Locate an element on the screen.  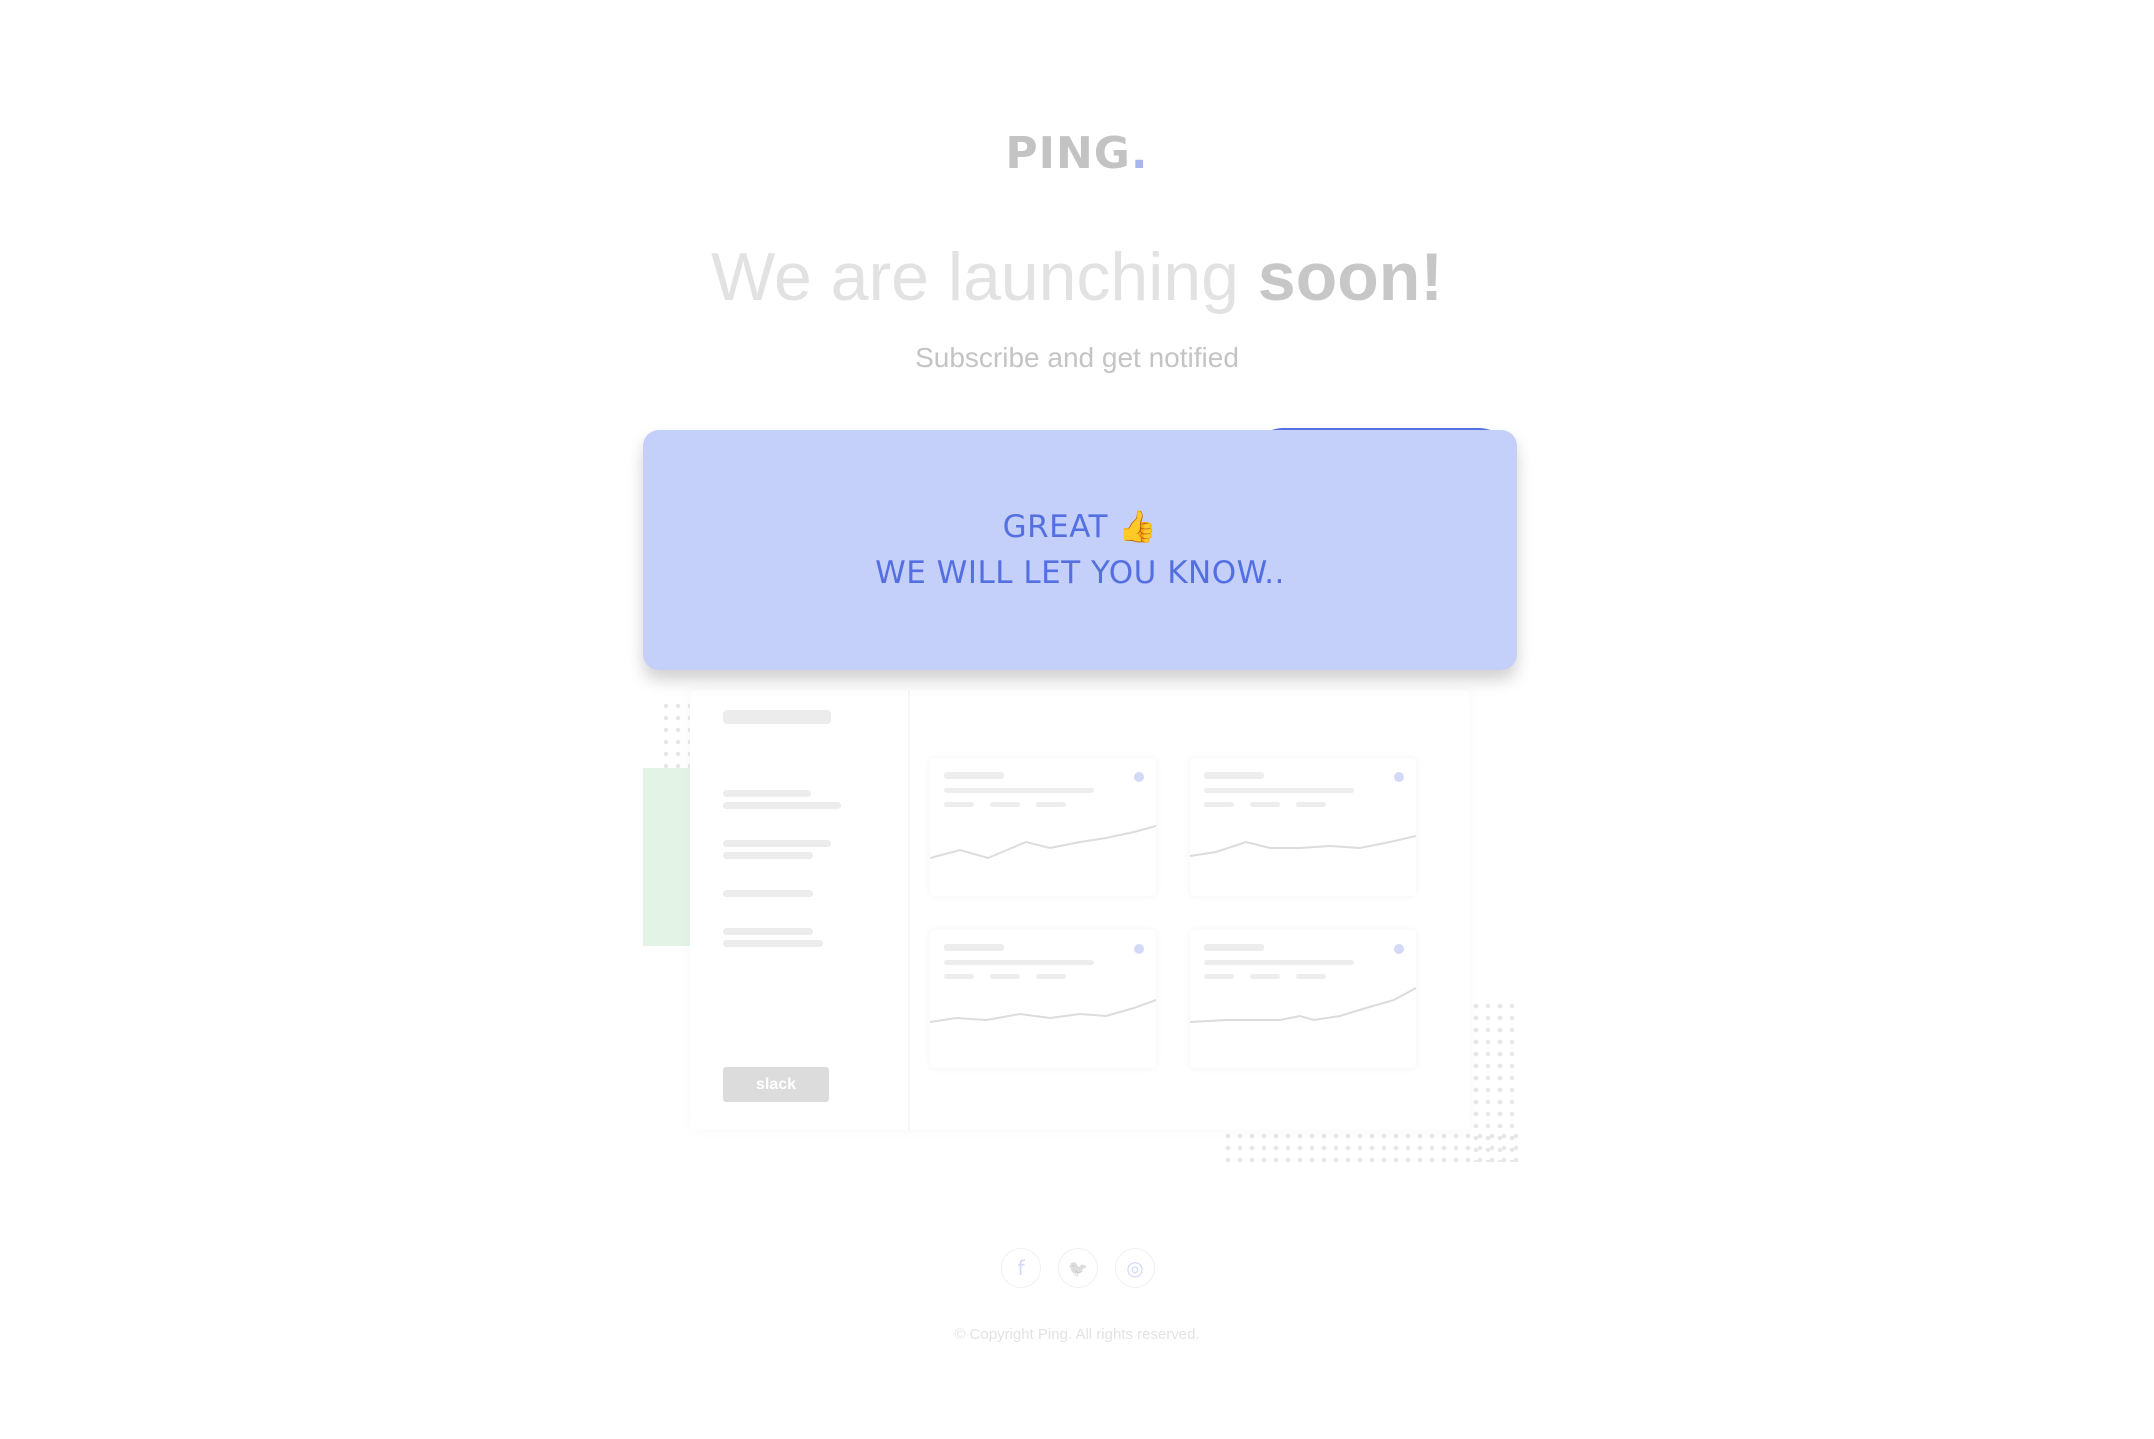
twitter-glyph: 🐦 is located at coordinates (1078, 1268).